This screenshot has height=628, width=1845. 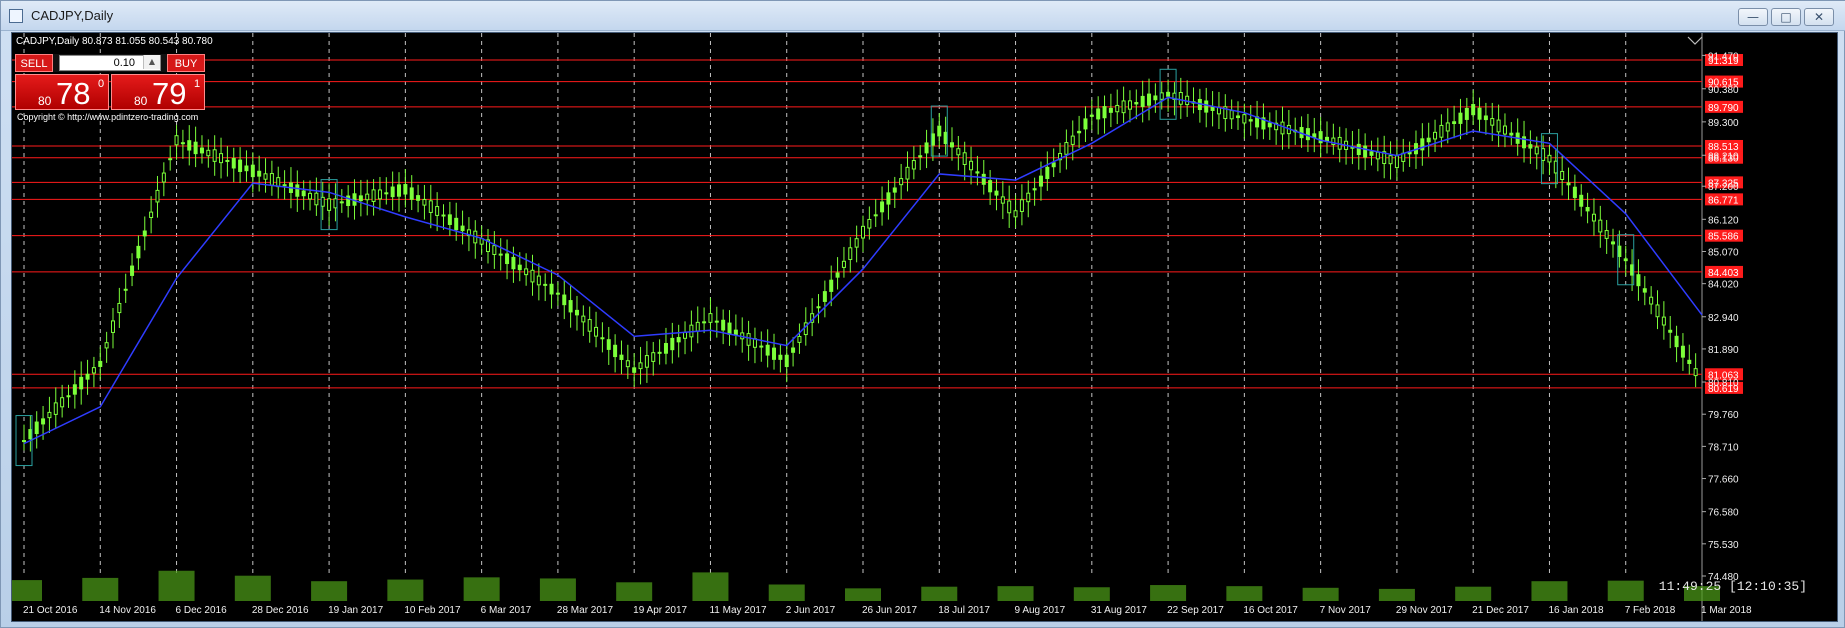 What do you see at coordinates (1723, 285) in the screenshot?
I see `y-tick-label: 84.020` at bounding box center [1723, 285].